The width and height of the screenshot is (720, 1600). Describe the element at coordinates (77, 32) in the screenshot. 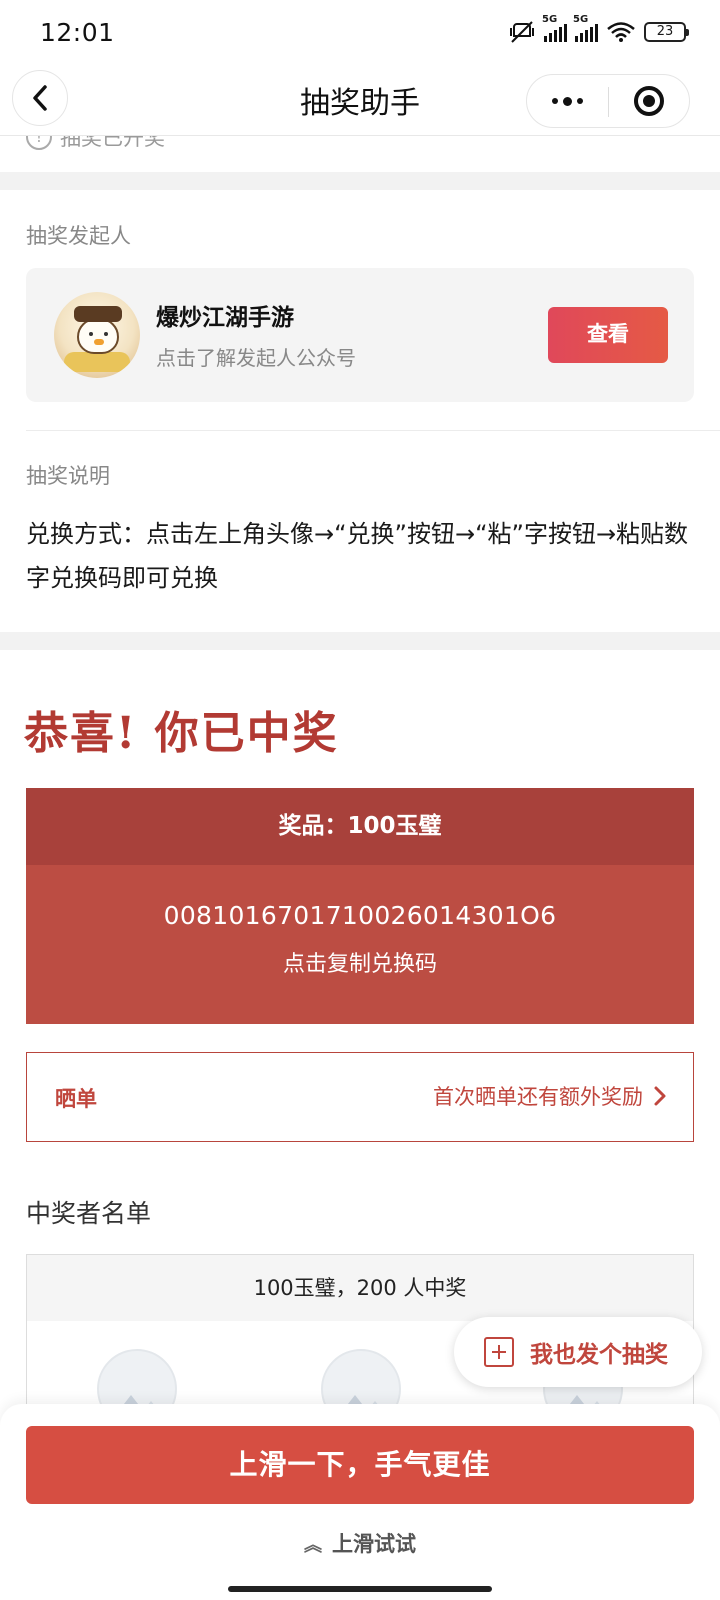

I see `status-time: 12:01` at that location.